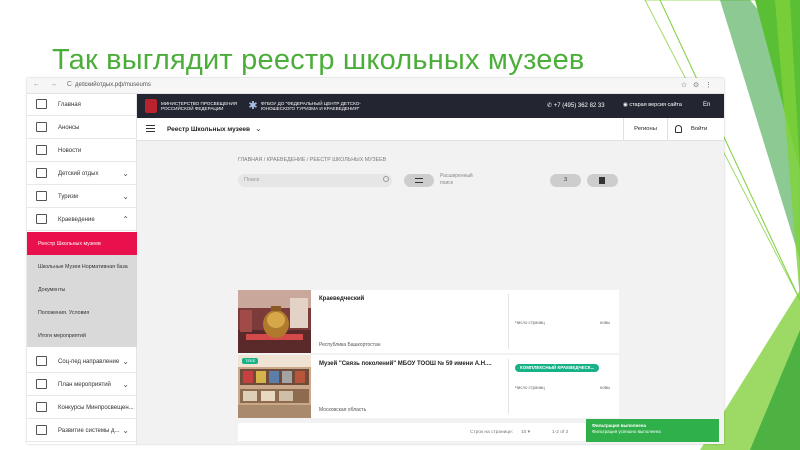 This screenshot has width=800, height=450. Describe the element at coordinates (430, 129) in the screenshot. I see `section-header: Реестр Школьных музеев ⌄ Регионы Войти` at that location.